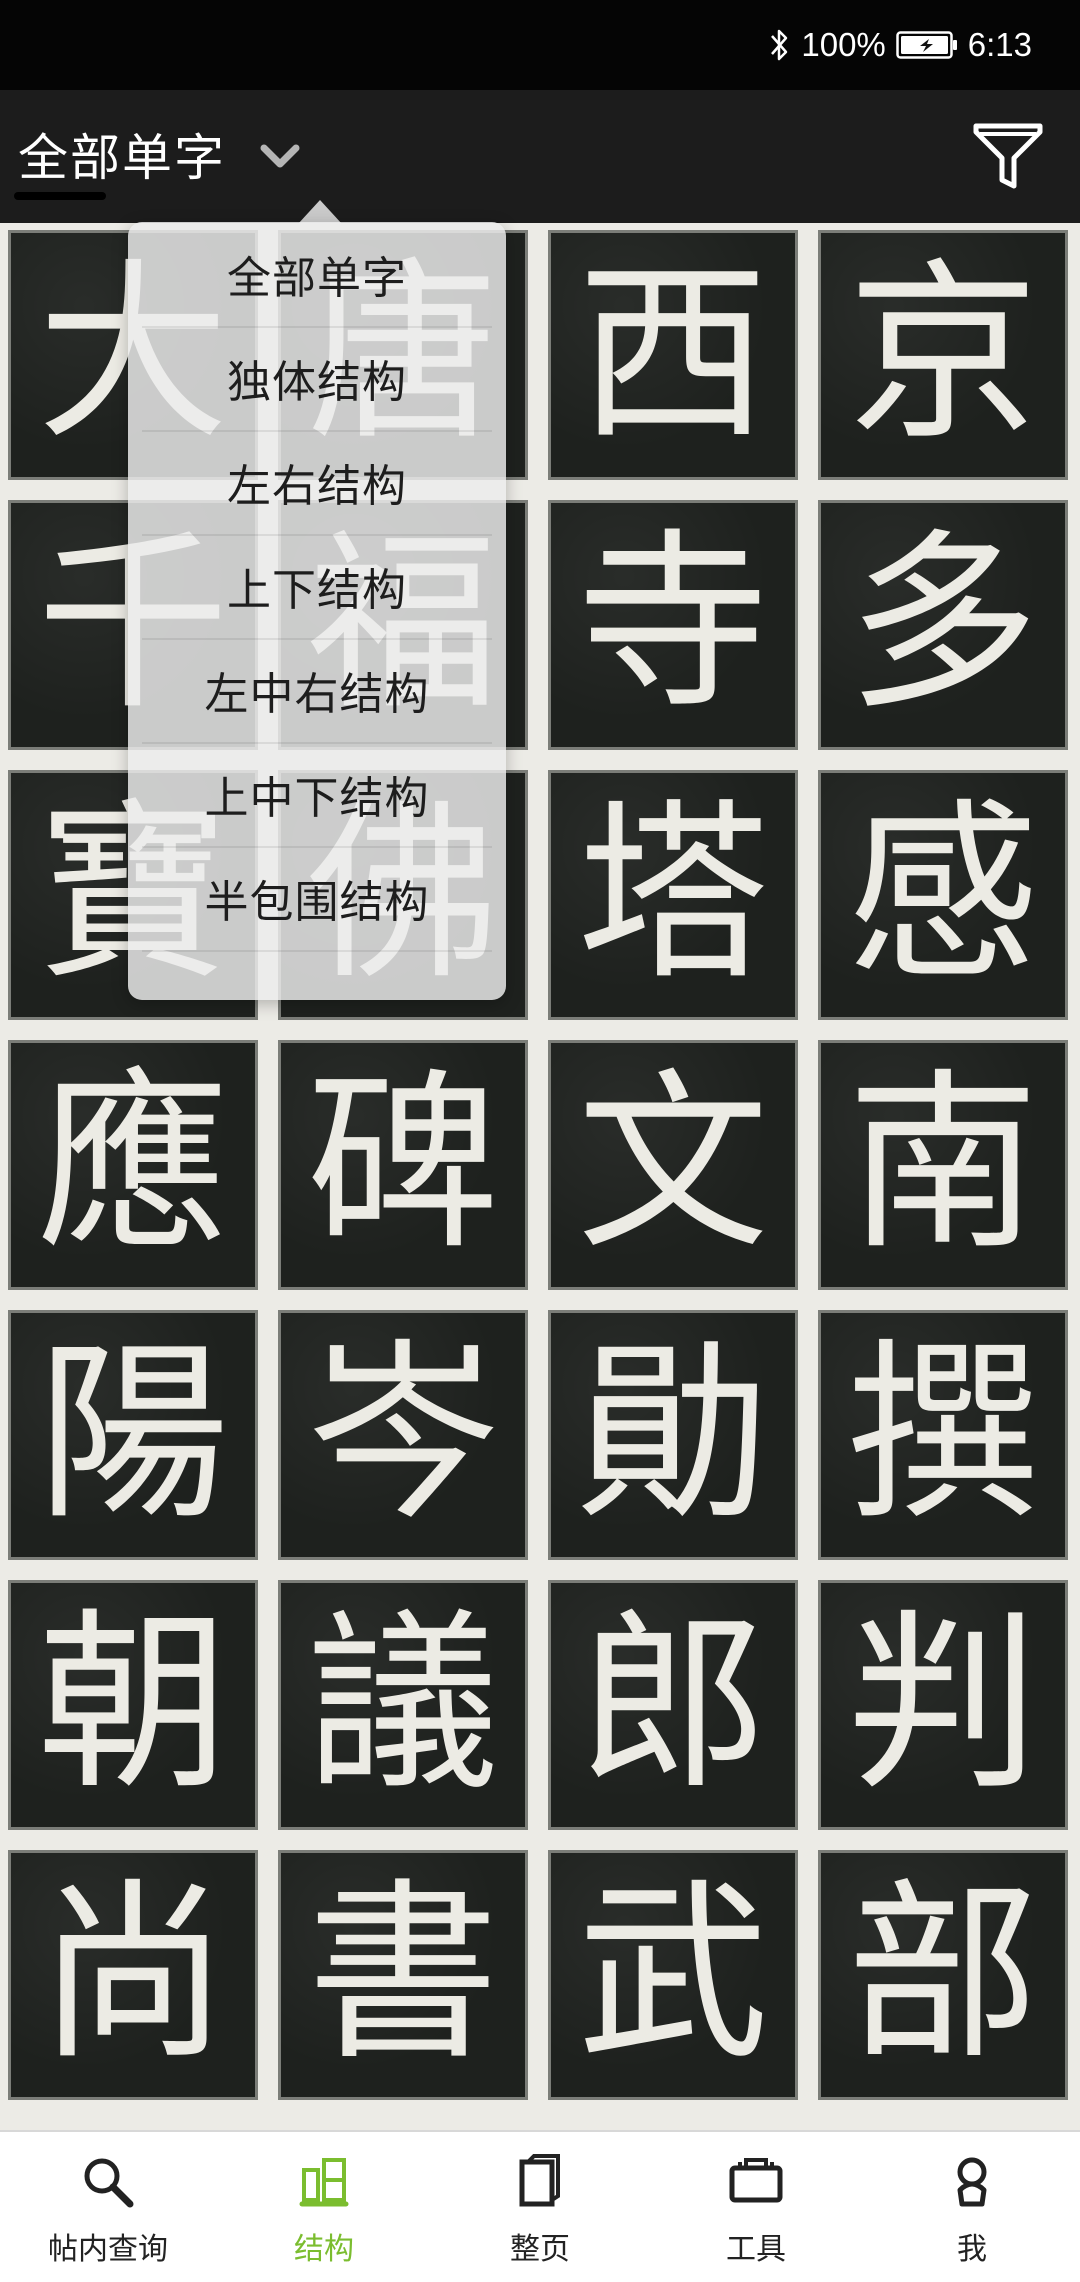 The height and width of the screenshot is (2282, 1080). I want to click on character-tile: 寺, so click(673, 625).